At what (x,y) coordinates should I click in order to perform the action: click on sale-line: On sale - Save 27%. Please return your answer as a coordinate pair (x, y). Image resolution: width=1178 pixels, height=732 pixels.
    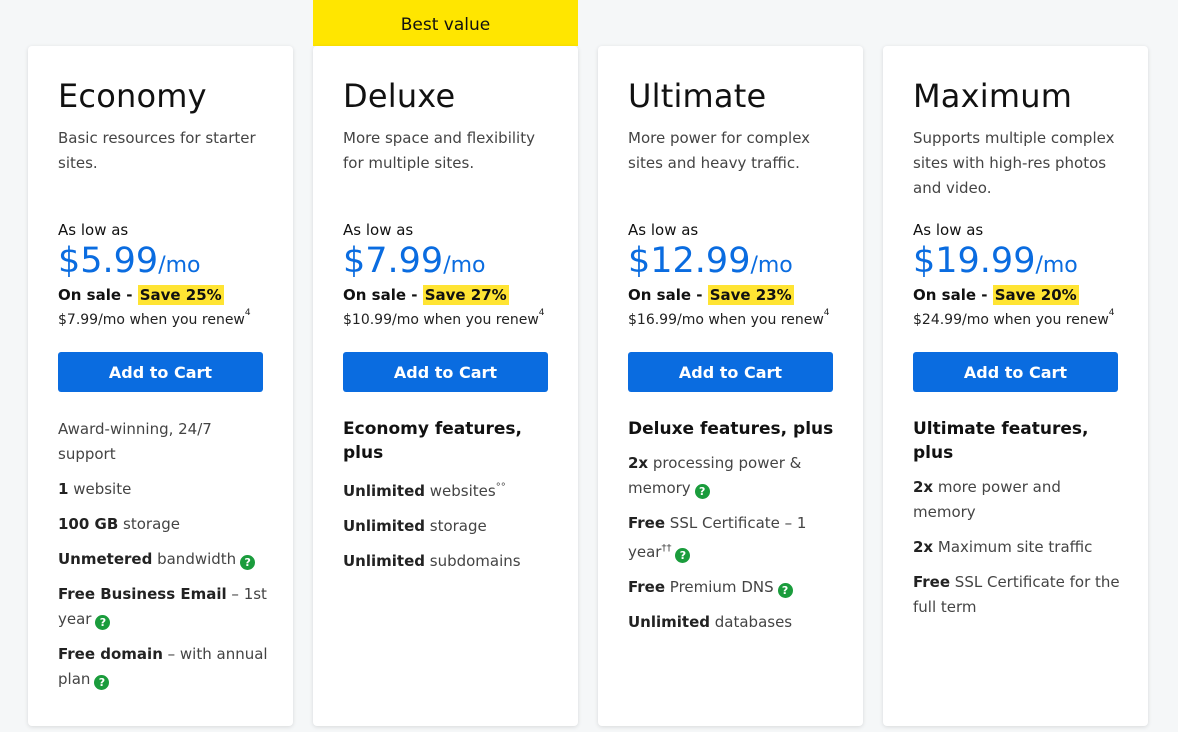
    Looking at the image, I should click on (450, 295).